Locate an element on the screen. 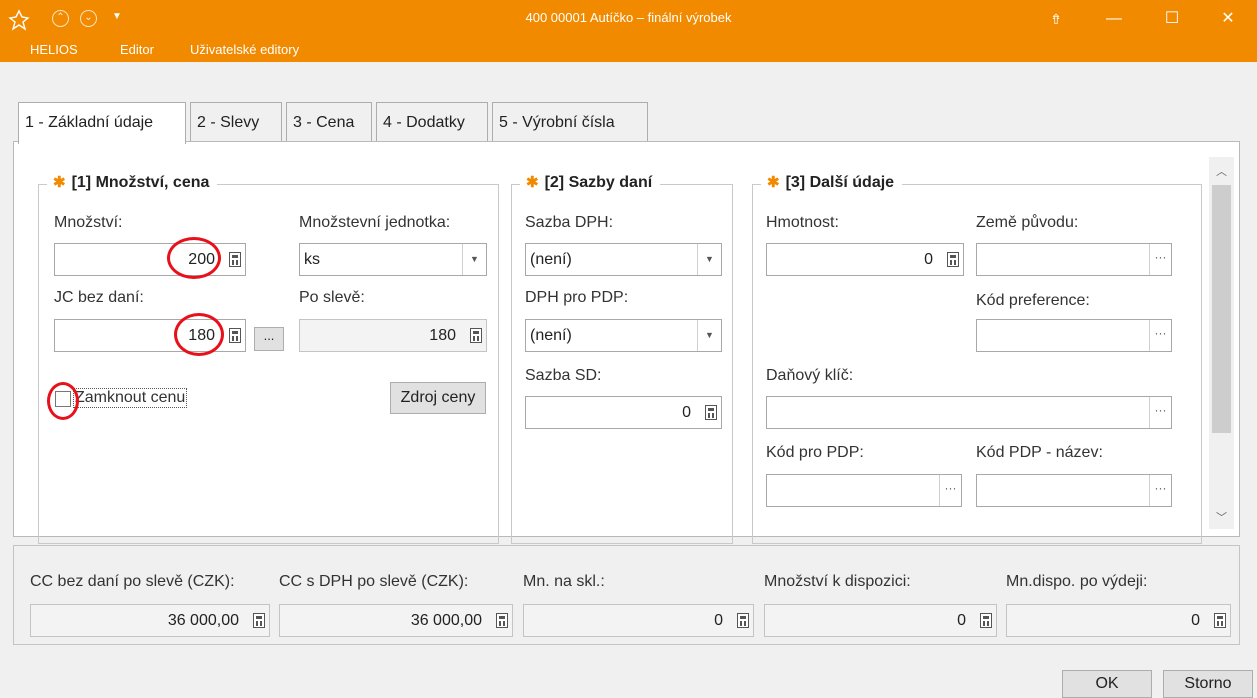 The height and width of the screenshot is (698, 1257). danovy-klic-label: Daňový klíč: is located at coordinates (810, 375).